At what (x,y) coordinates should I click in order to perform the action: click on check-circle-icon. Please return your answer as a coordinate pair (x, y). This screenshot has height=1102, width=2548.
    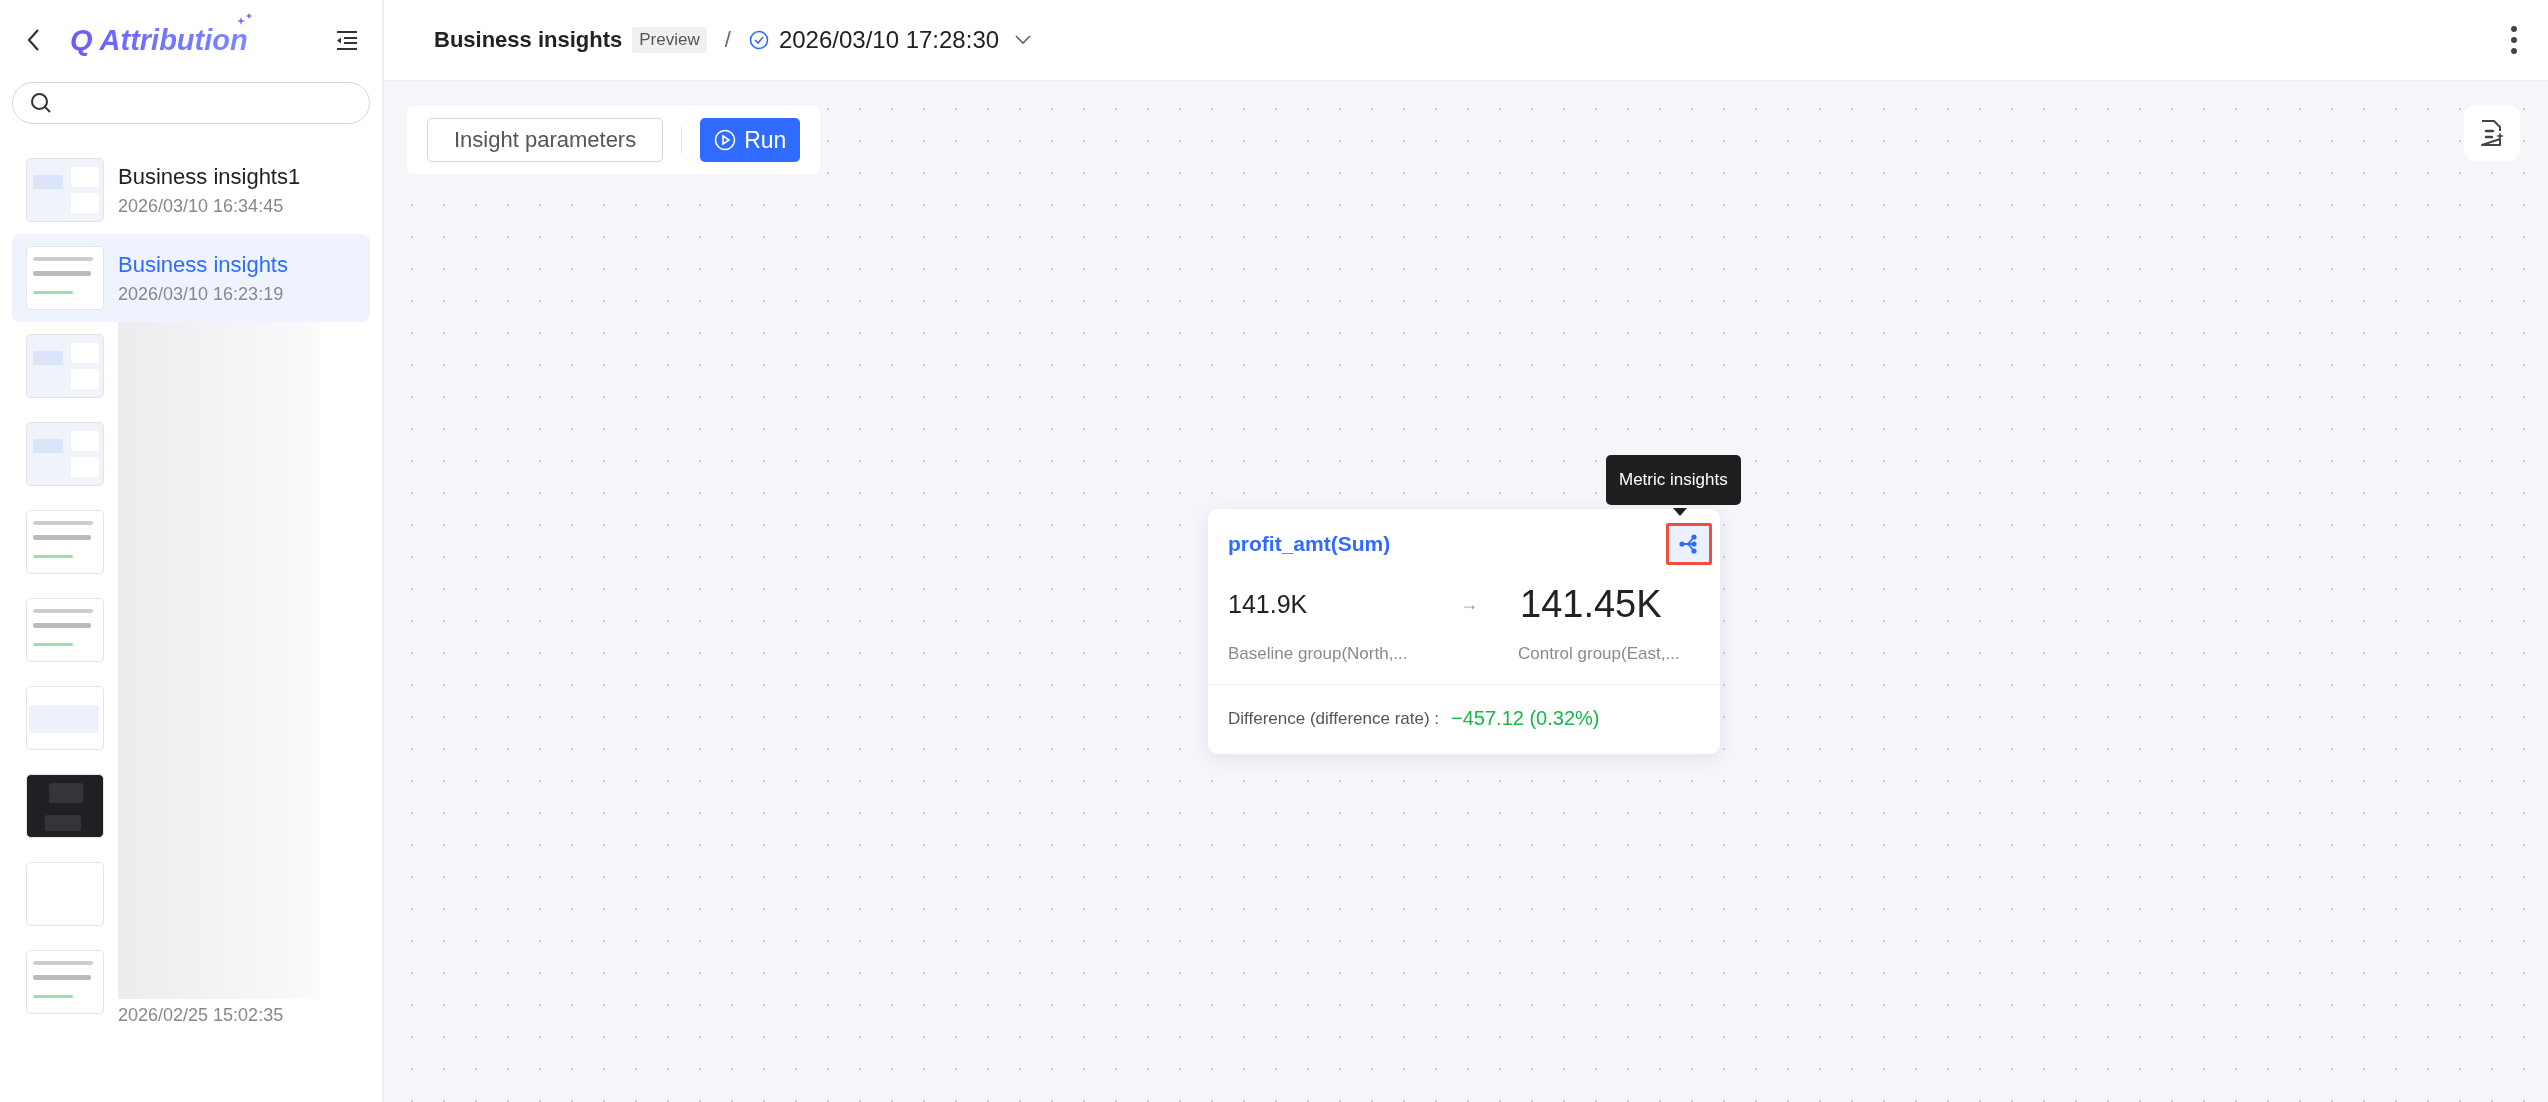
    Looking at the image, I should click on (758, 40).